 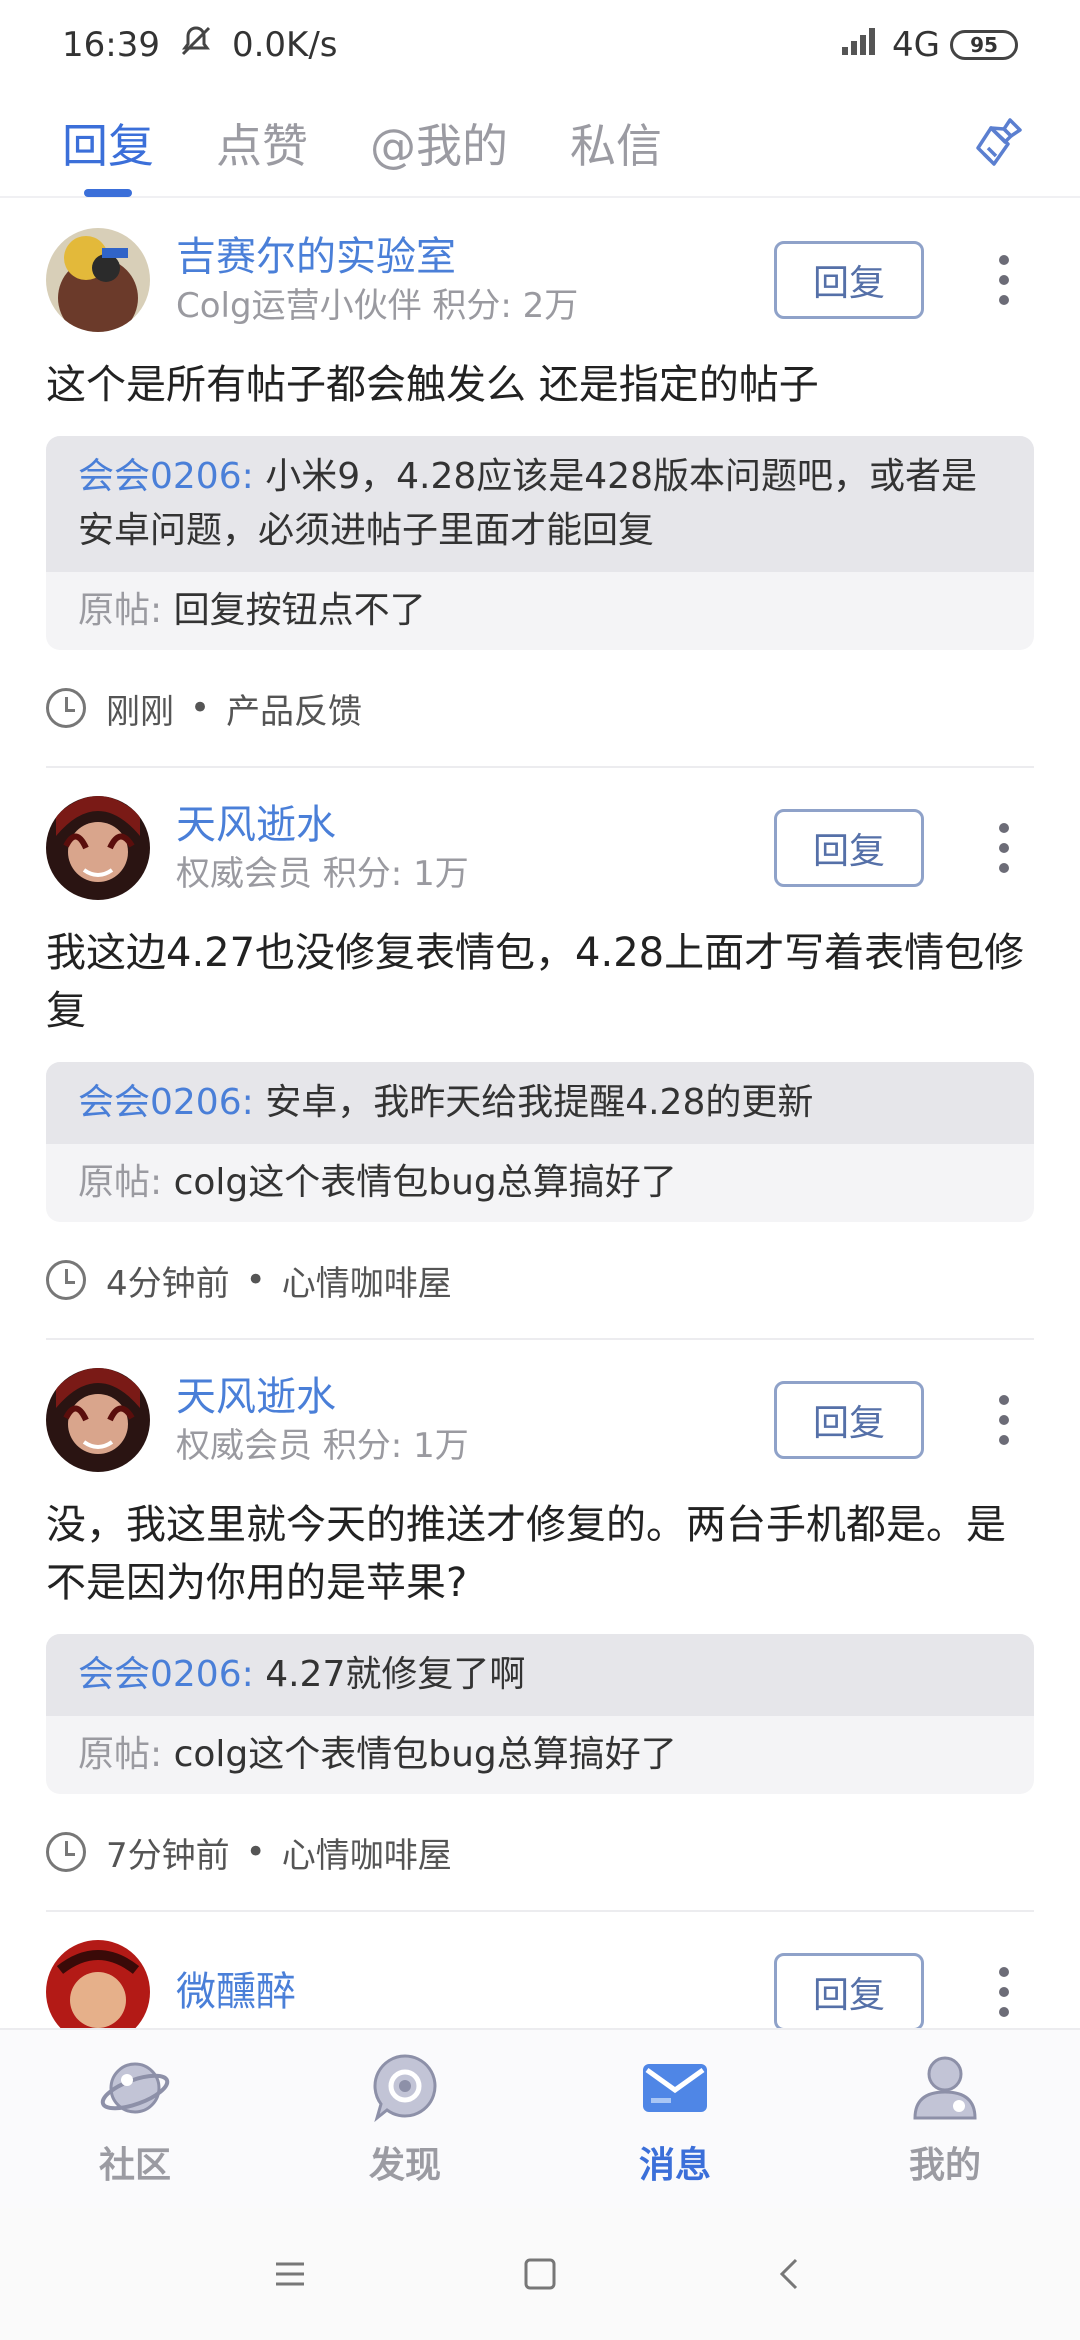 What do you see at coordinates (539, 1102) in the screenshot?
I see `quoted-text: 安卓，我昨天给我提醒4.28的更新` at bounding box center [539, 1102].